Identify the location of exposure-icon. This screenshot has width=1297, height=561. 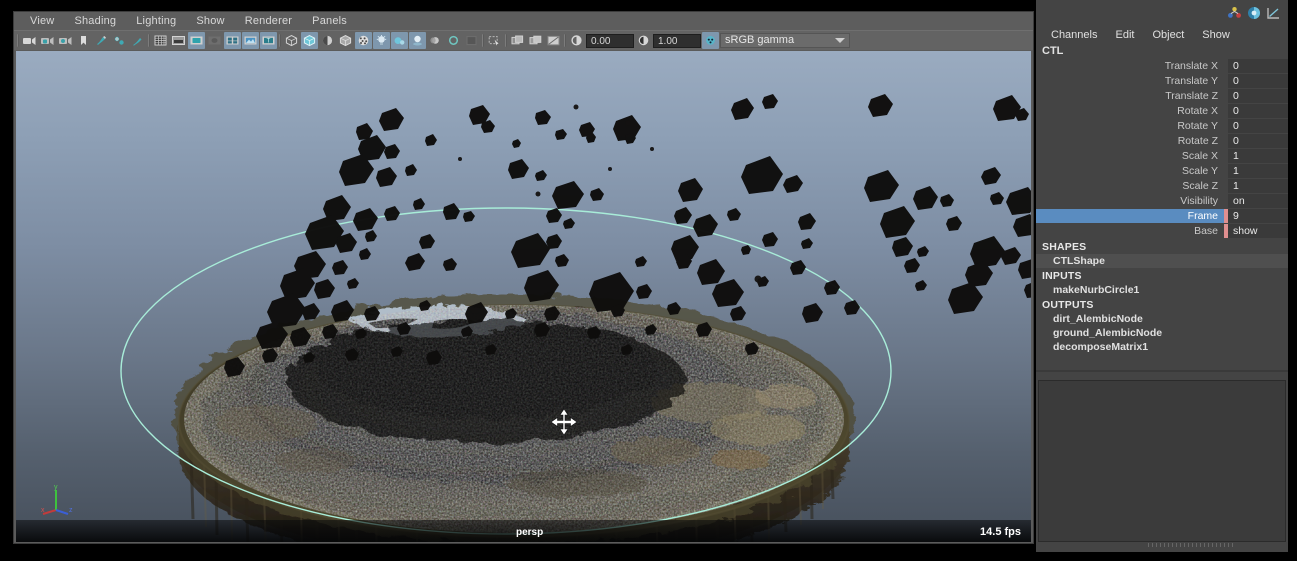
(576, 40).